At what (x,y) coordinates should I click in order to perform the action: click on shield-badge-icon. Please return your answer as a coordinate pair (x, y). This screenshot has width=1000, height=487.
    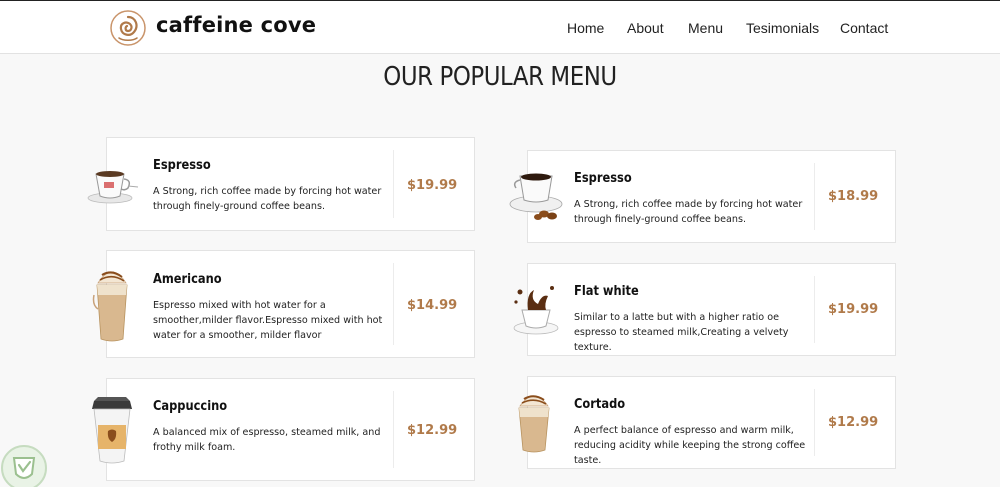
    Looking at the image, I should click on (24, 462).